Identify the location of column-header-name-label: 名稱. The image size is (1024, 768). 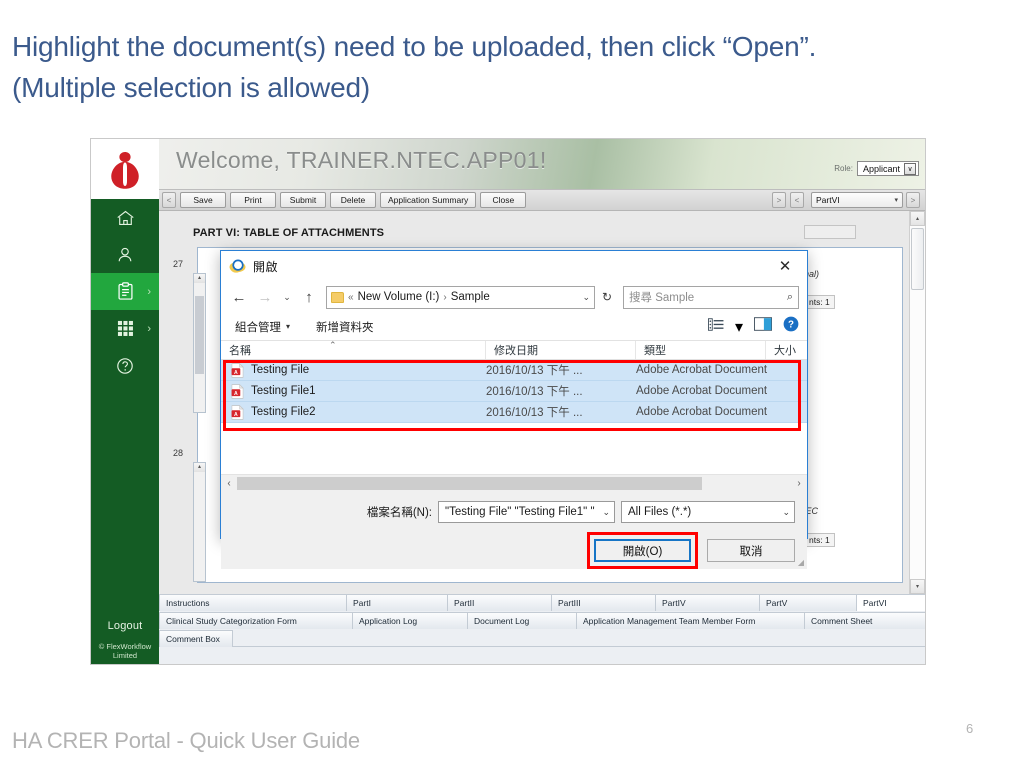
(240, 351).